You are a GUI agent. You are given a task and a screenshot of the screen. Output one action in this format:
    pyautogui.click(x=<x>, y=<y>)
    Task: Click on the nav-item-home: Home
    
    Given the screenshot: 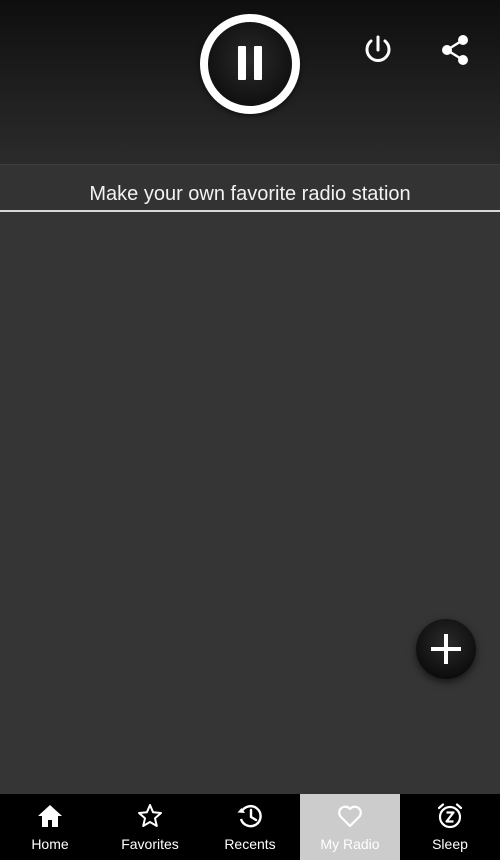 What is the action you would take?
    pyautogui.click(x=50, y=827)
    